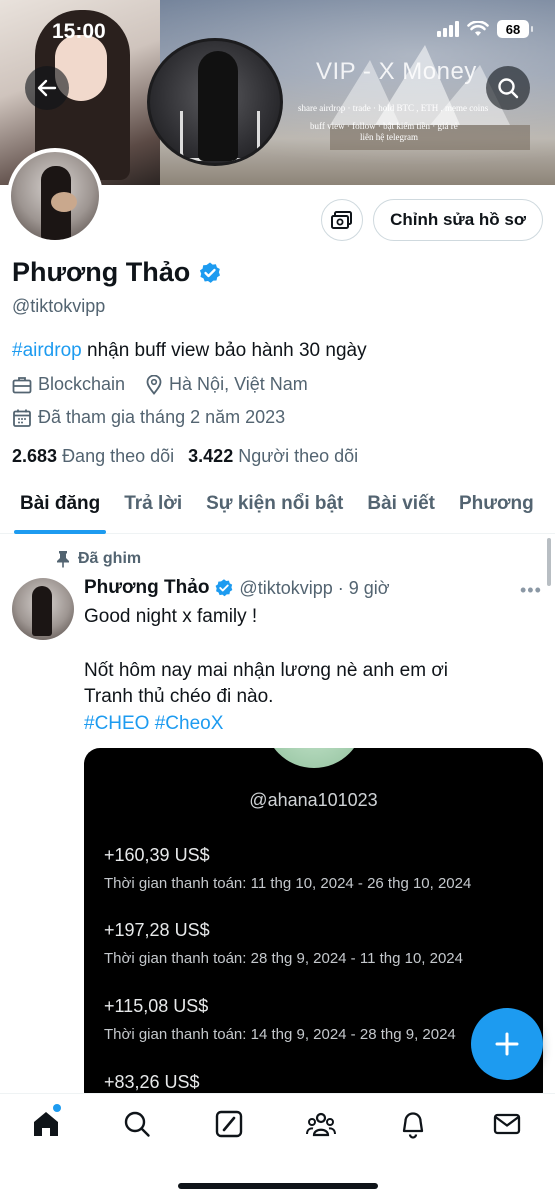 The image size is (555, 1200). Describe the element at coordinates (401, 507) in the screenshot. I see `tab-articles: Bài viết` at that location.